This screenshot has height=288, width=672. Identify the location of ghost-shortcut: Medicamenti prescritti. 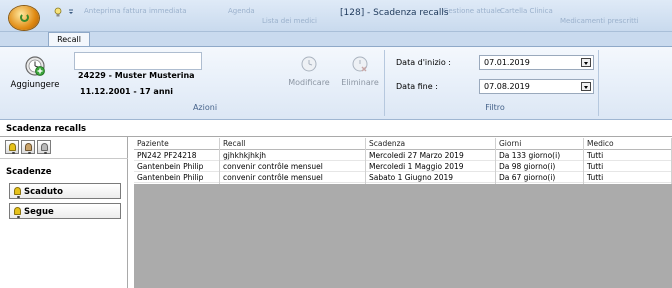
(599, 21).